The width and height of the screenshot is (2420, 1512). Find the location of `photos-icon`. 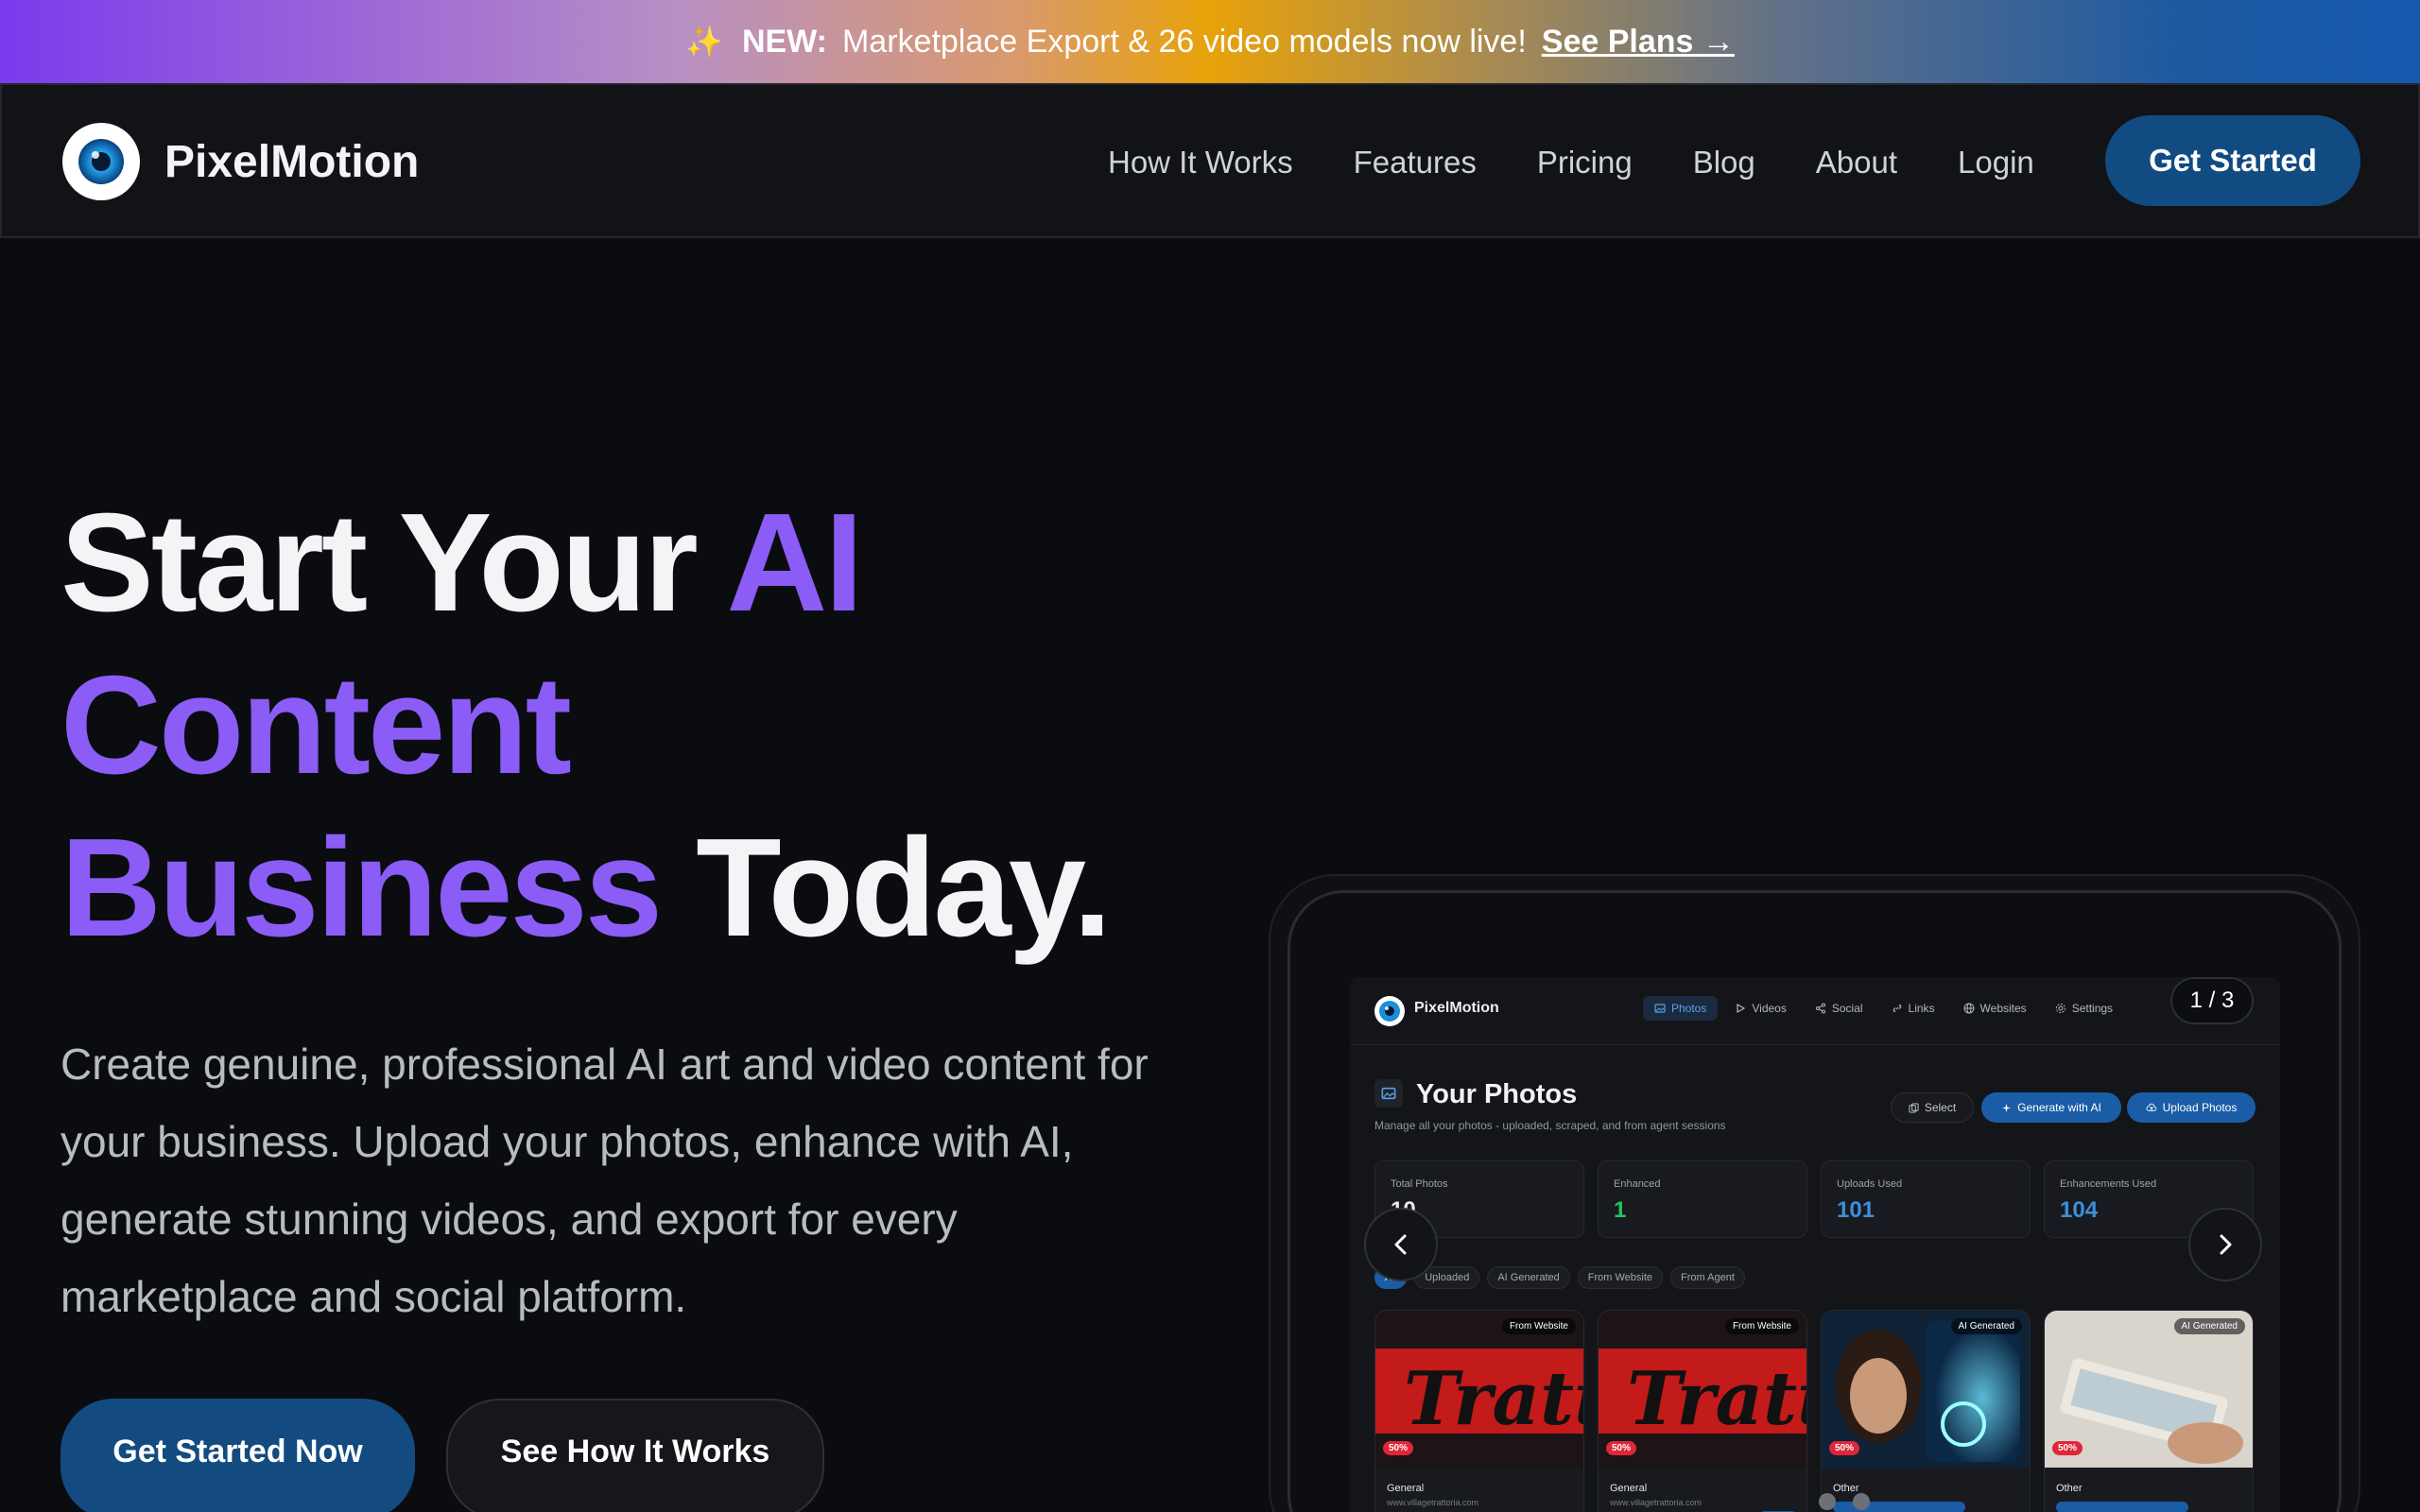

photos-icon is located at coordinates (1388, 1093).